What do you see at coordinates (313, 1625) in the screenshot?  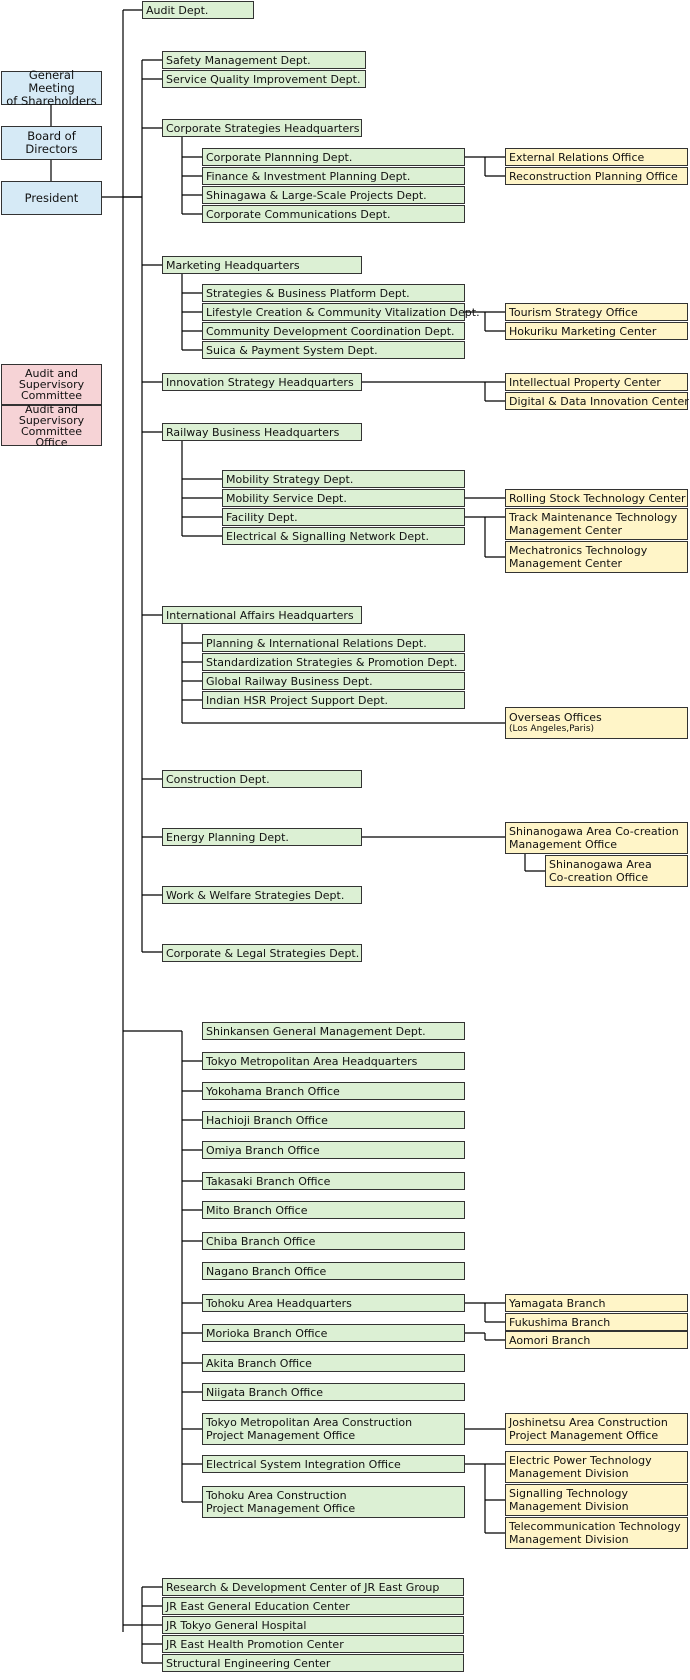 I see `institution-box: JR Tokyo General Hospital` at bounding box center [313, 1625].